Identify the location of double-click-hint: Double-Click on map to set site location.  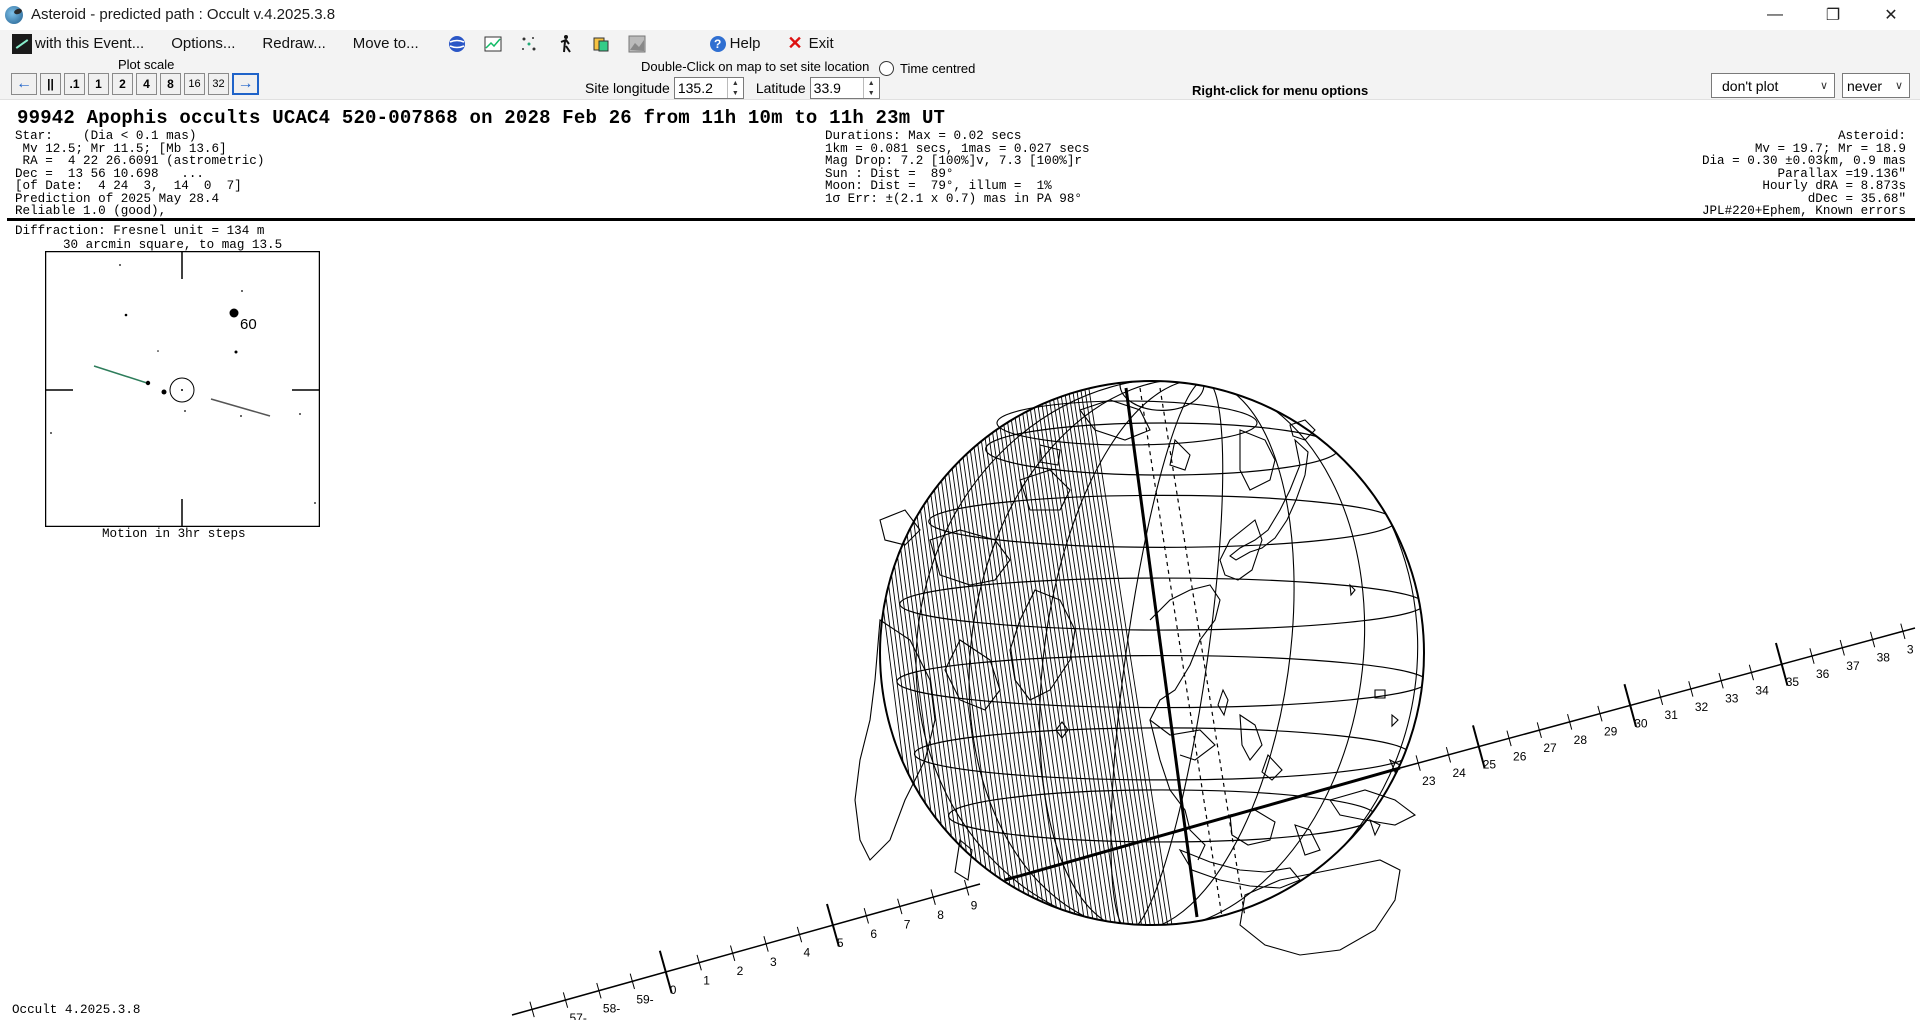
(755, 66).